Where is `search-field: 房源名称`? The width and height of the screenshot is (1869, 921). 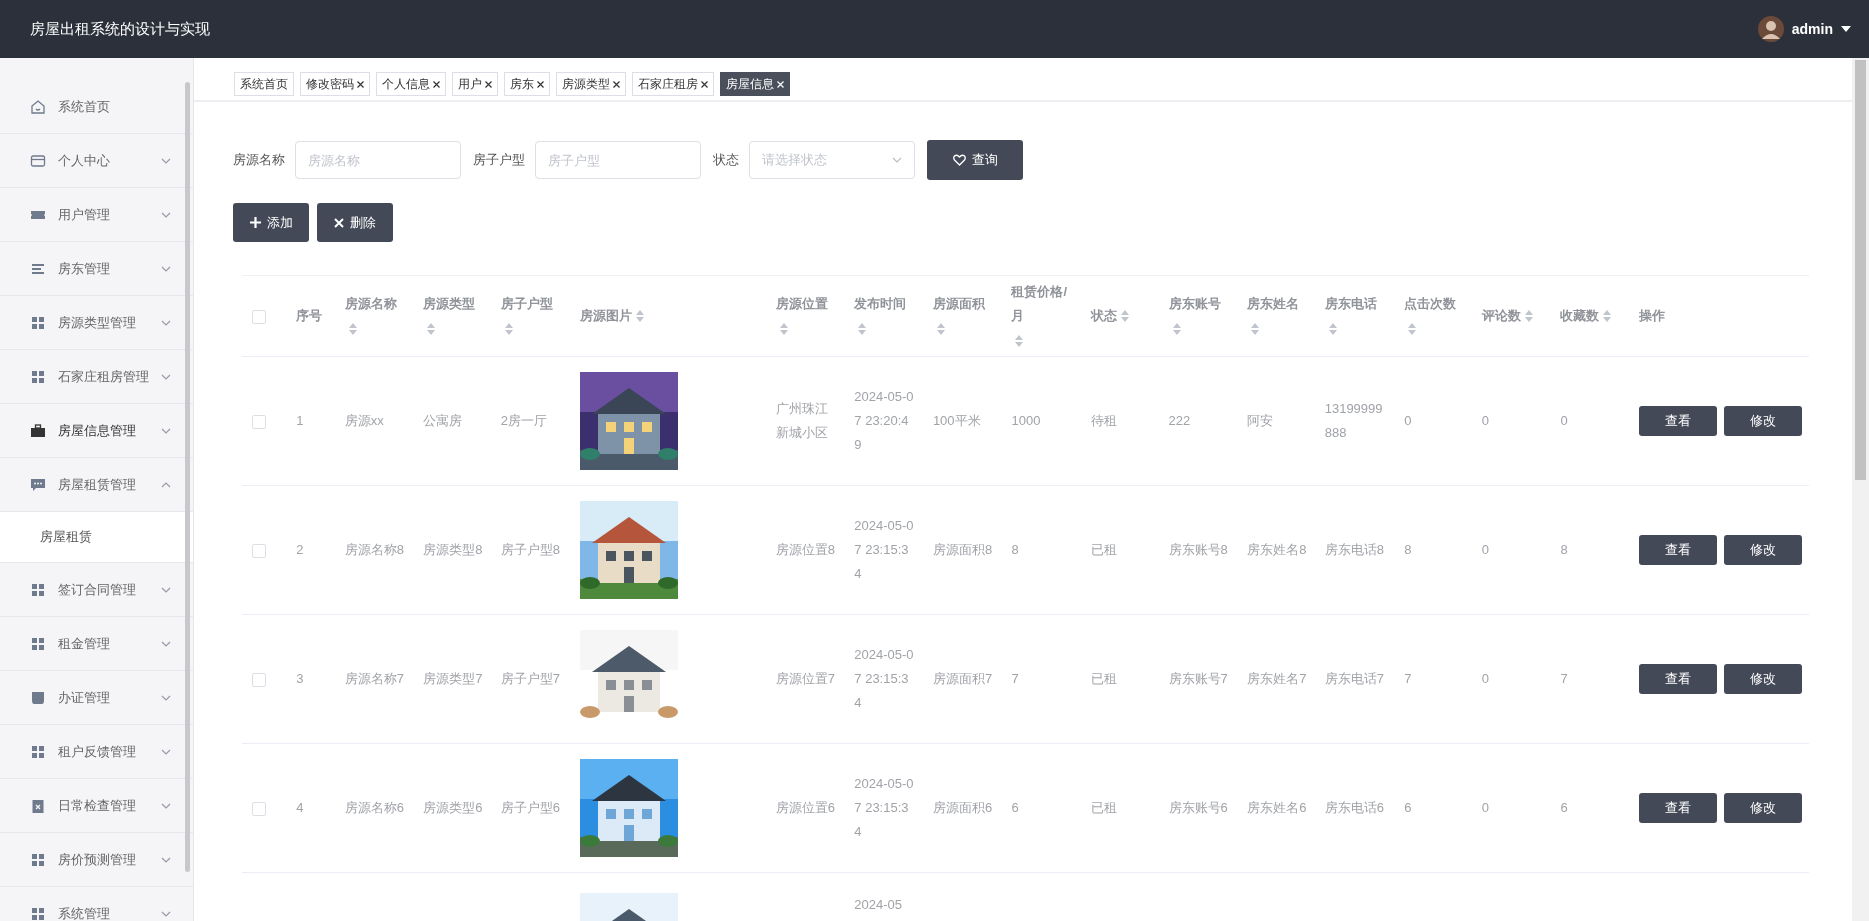 search-field: 房源名称 is located at coordinates (378, 160).